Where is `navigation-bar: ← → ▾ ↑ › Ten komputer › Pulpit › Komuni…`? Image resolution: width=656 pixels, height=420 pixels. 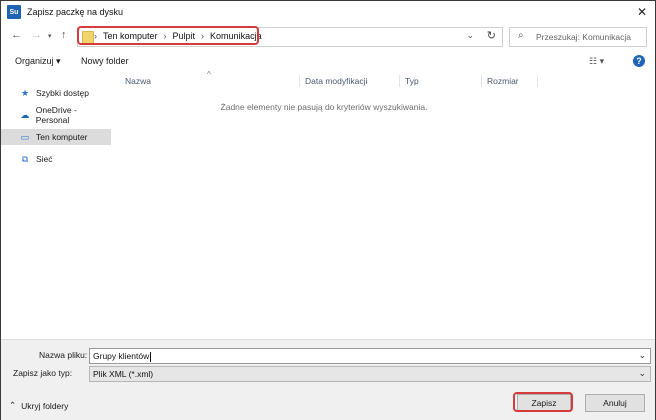 navigation-bar: ← → ▾ ↑ › Ten komputer › Pulpit › Komuni… is located at coordinates (328, 36).